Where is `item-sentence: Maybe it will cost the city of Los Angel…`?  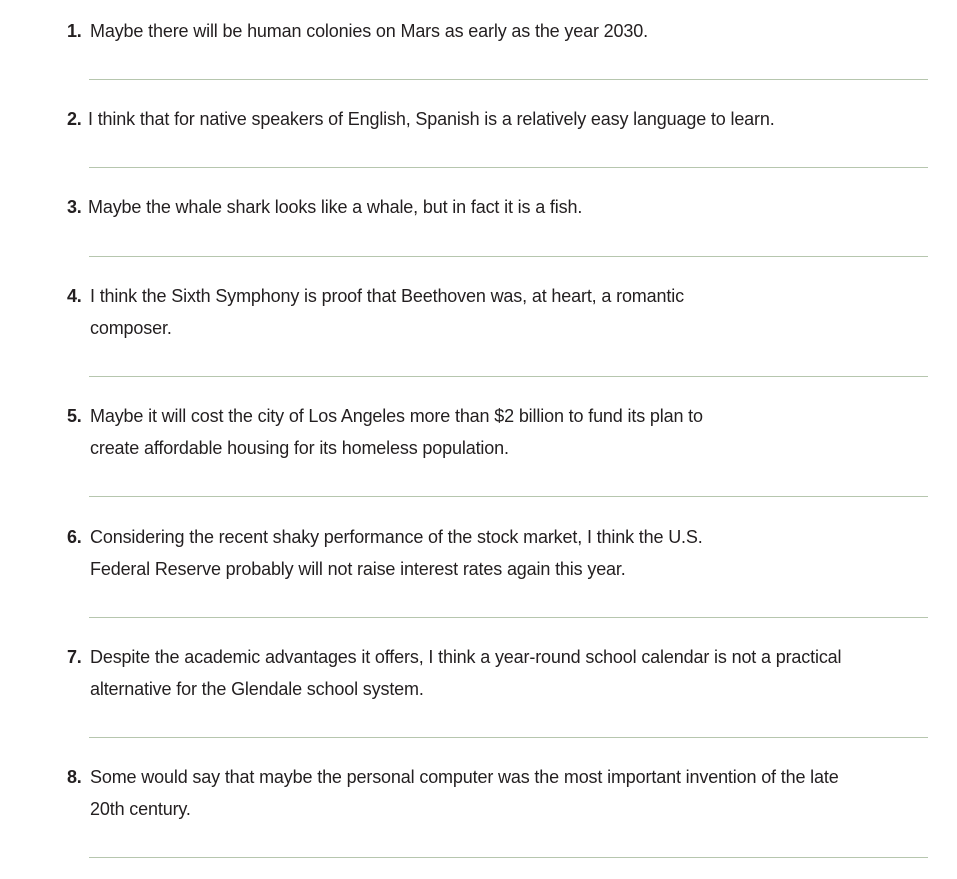
item-sentence: Maybe it will cost the city of Los Angel… is located at coordinates (396, 432).